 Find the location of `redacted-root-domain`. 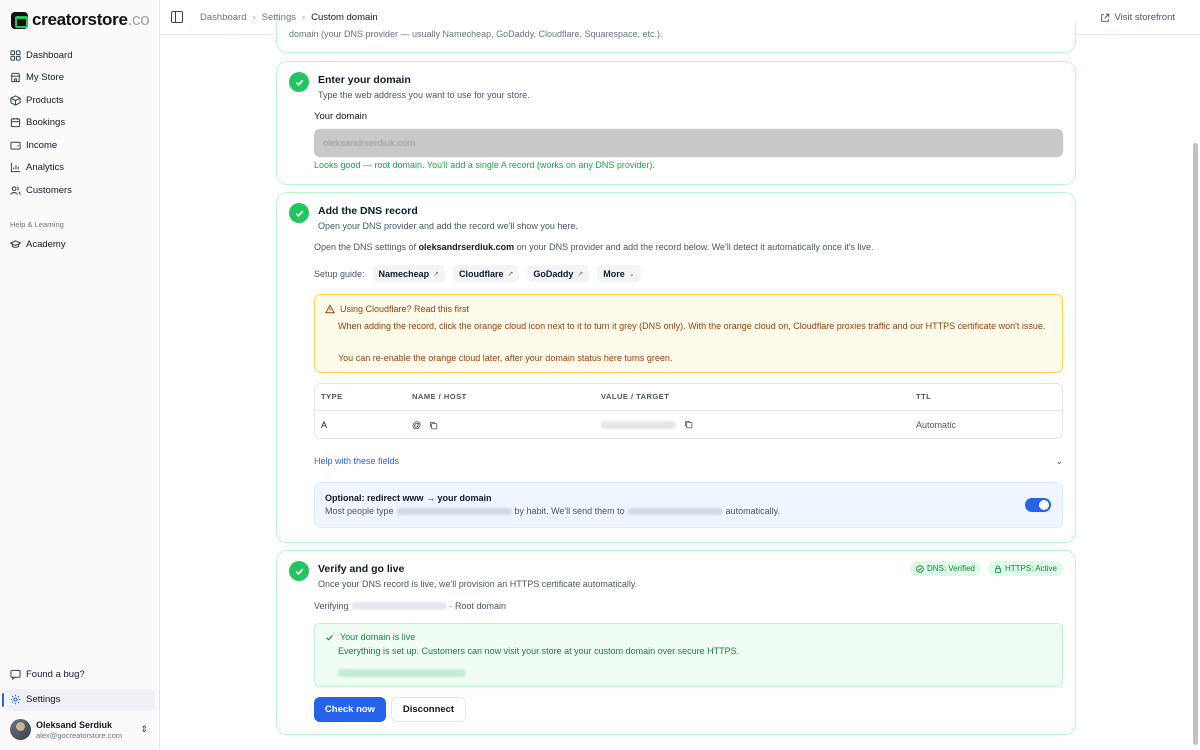

redacted-root-domain is located at coordinates (675, 511).